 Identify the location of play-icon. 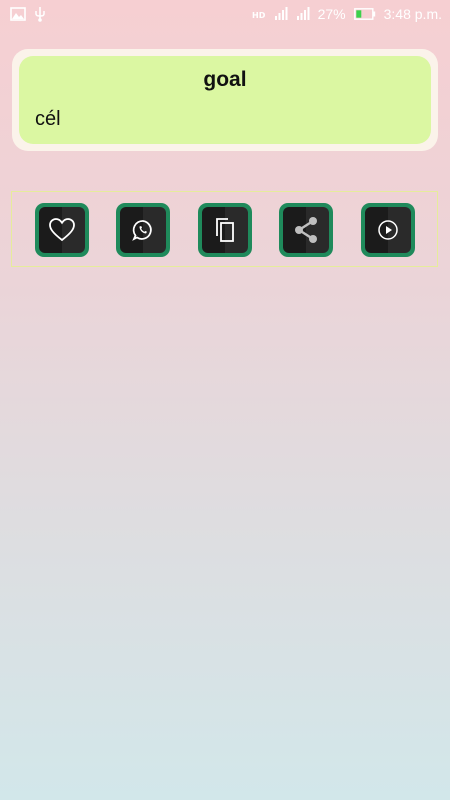
(388, 230).